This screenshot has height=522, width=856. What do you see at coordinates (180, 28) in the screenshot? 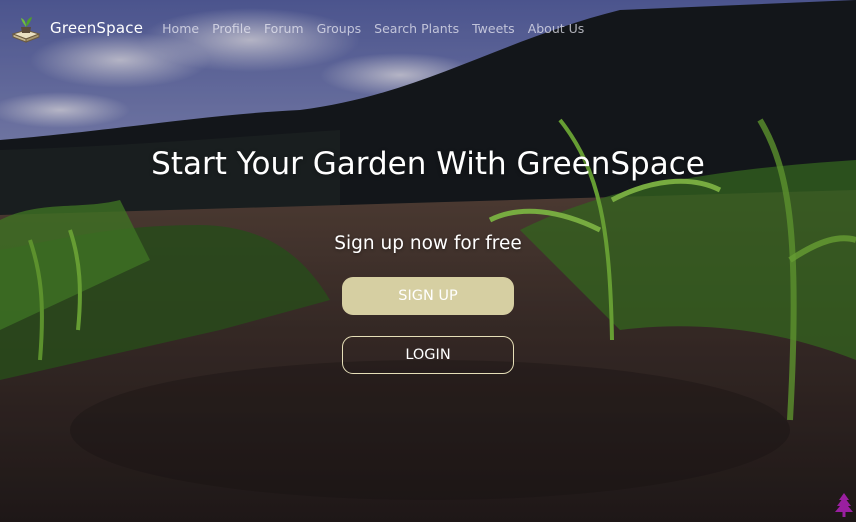
I see `nav-home: Home` at bounding box center [180, 28].